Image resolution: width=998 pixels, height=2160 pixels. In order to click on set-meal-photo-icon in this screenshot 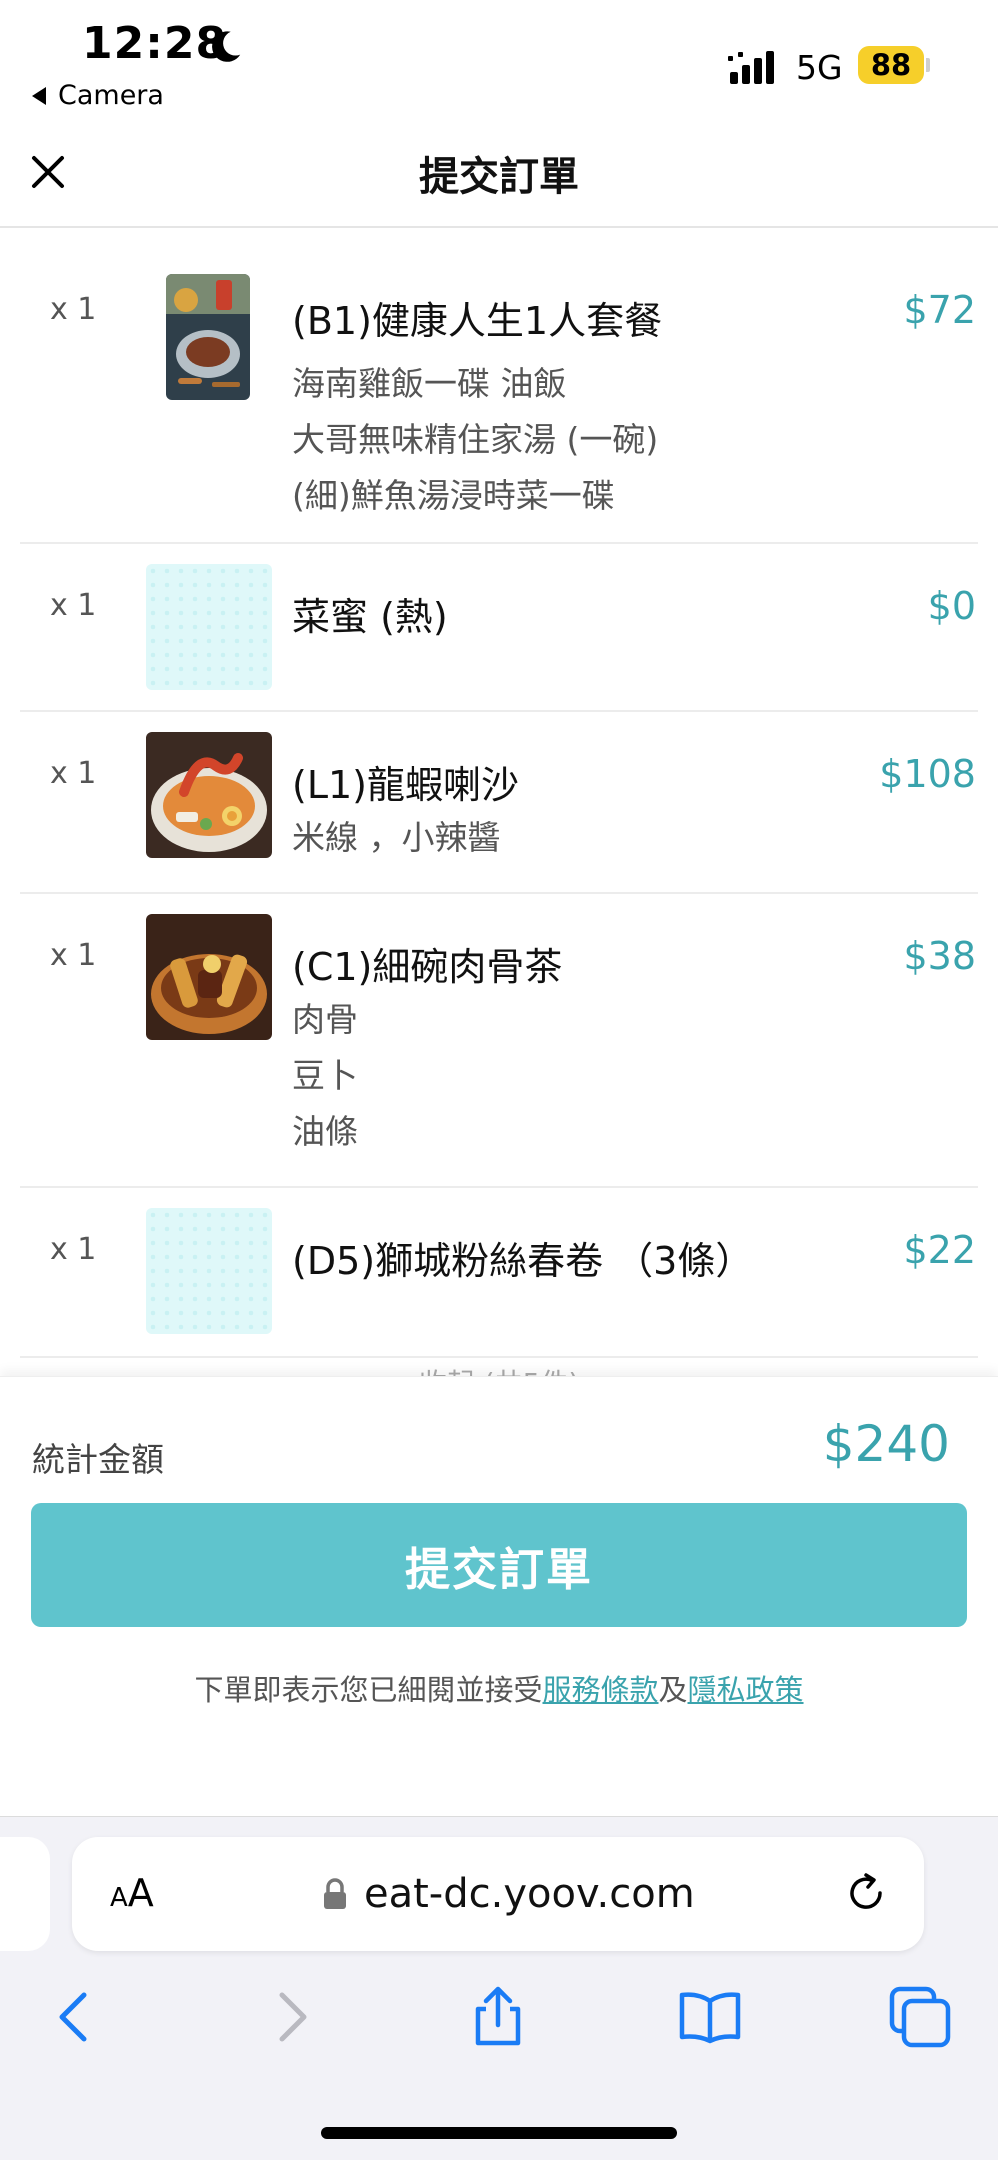, I will do `click(208, 337)`.